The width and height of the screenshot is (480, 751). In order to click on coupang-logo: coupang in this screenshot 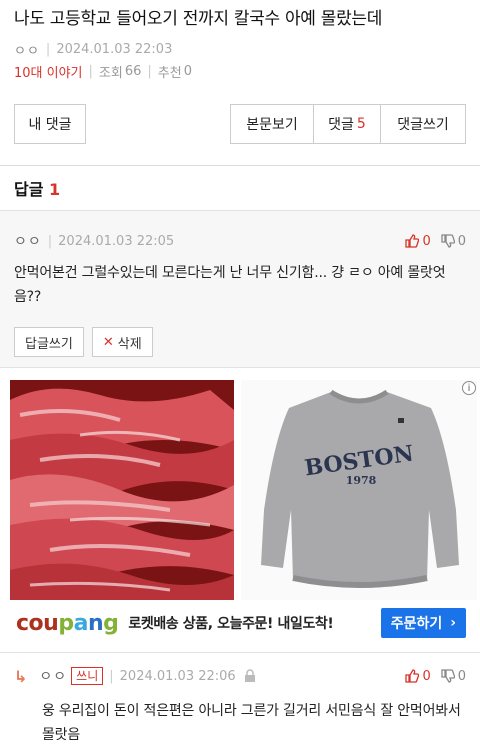, I will do `click(67, 623)`.